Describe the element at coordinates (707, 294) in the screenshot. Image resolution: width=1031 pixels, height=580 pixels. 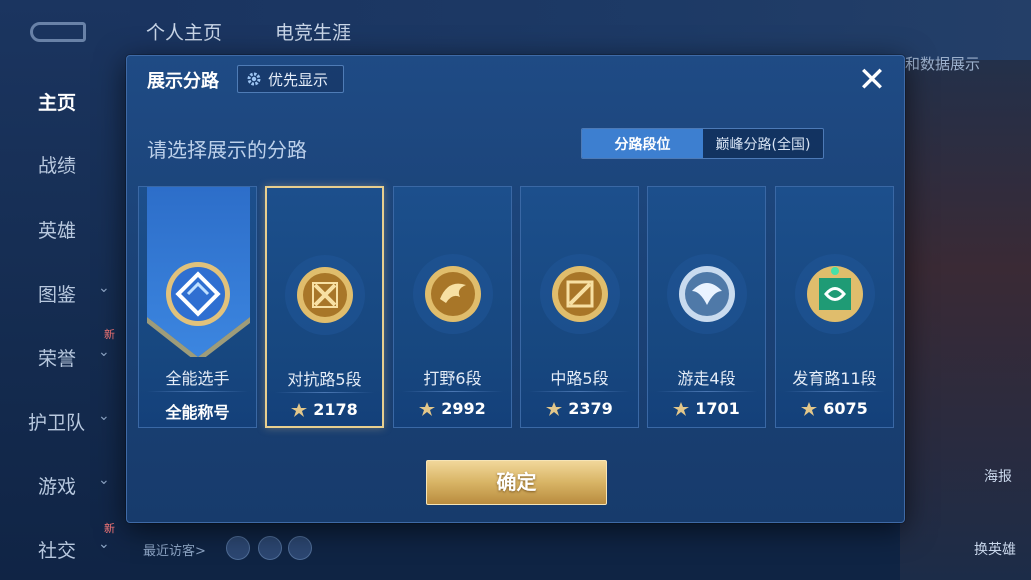
I see `roam-emblem-icon` at that location.